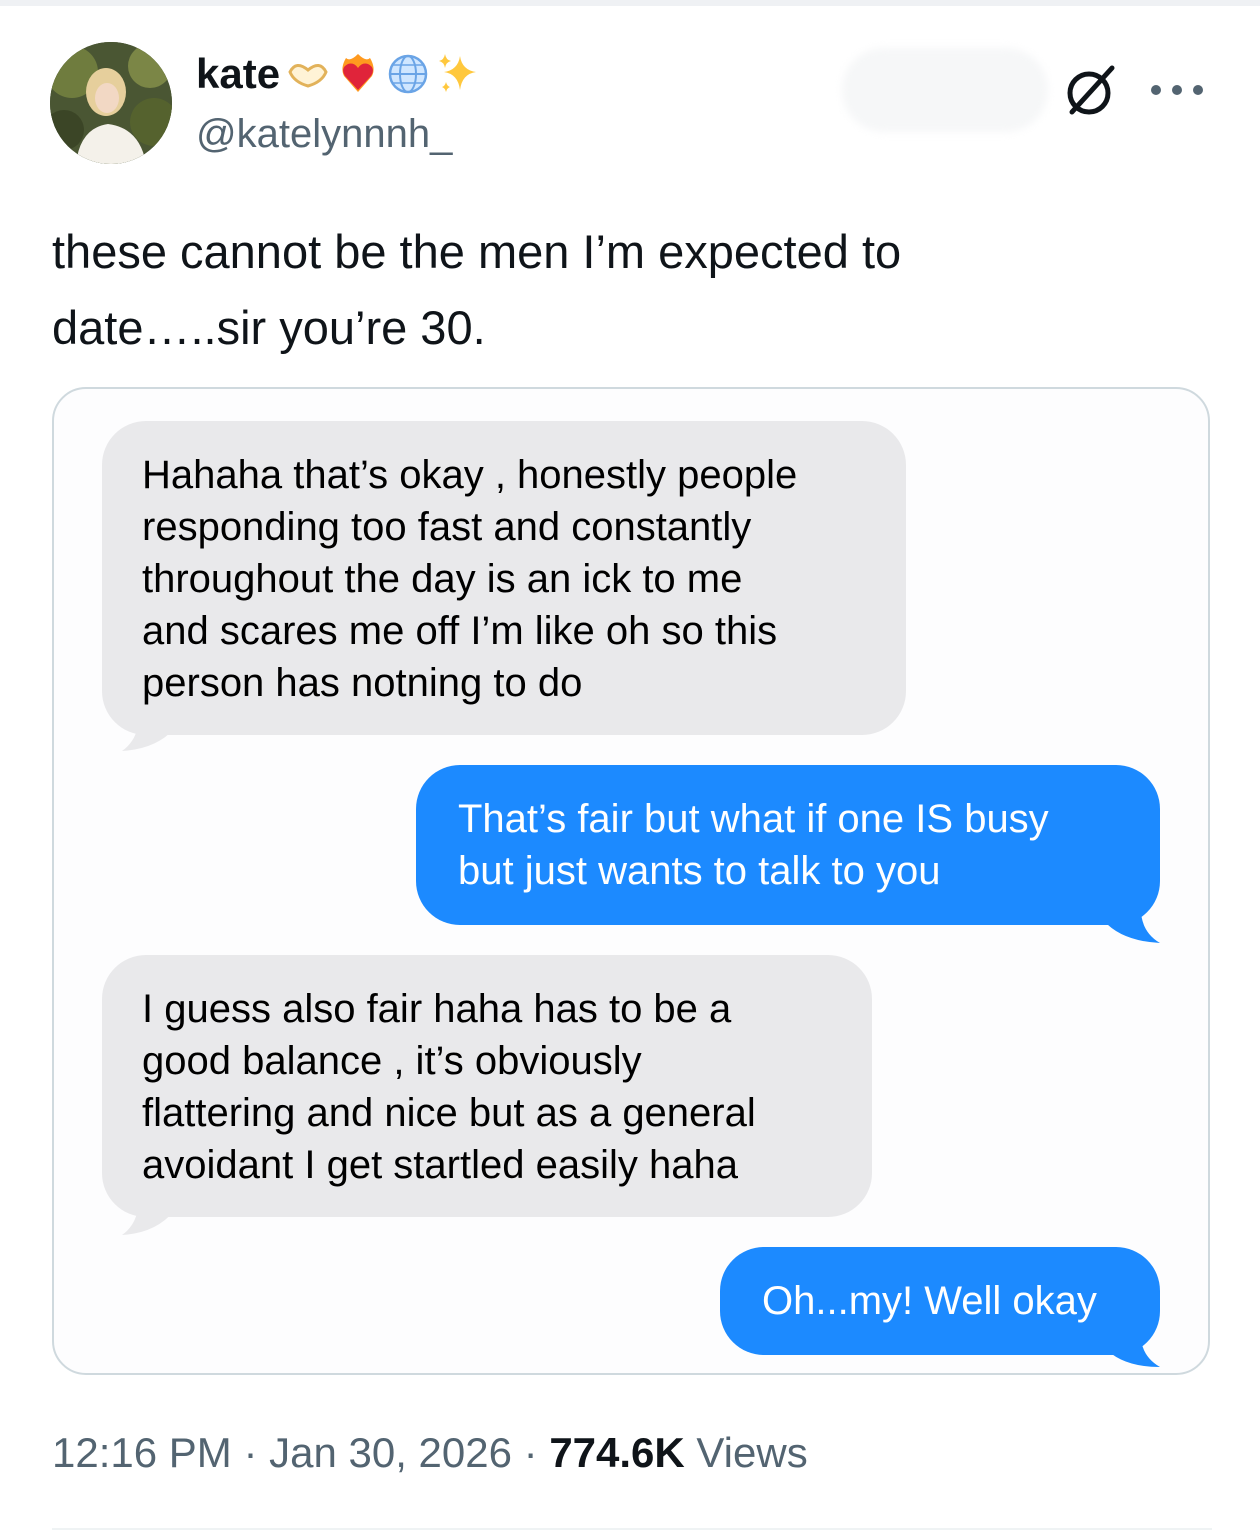 The image size is (1260, 1536). I want to click on avatar, so click(111, 103).